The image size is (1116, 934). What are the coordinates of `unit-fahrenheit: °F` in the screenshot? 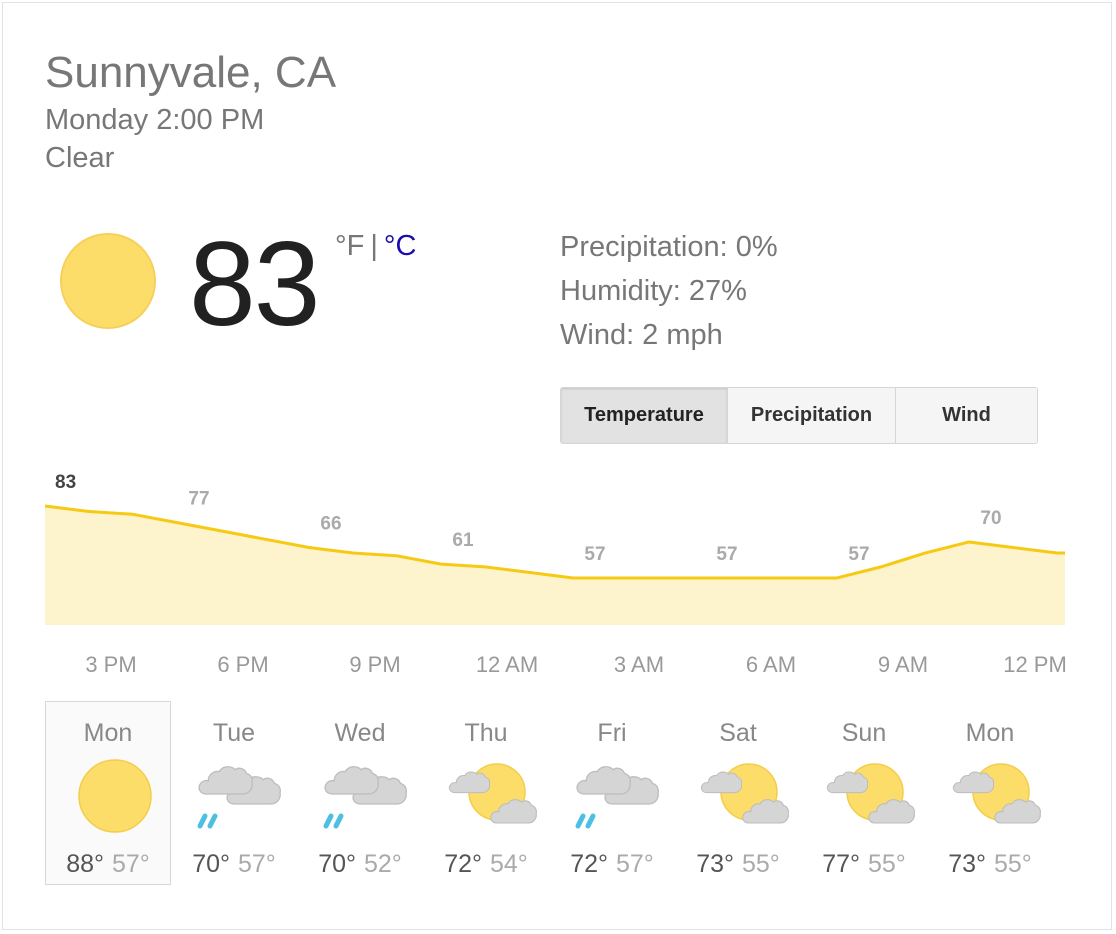 It's located at (349, 246).